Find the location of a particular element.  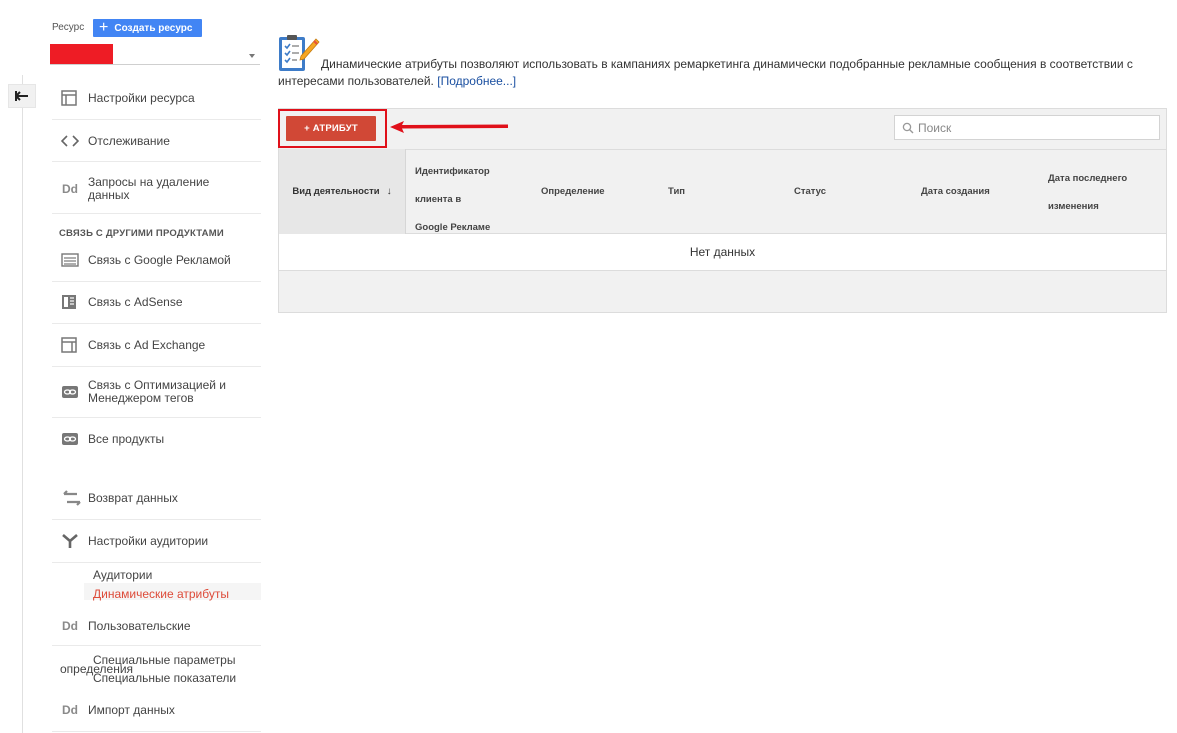

sidebar-item-adsense-link: Связь с AdSense is located at coordinates (156, 302).